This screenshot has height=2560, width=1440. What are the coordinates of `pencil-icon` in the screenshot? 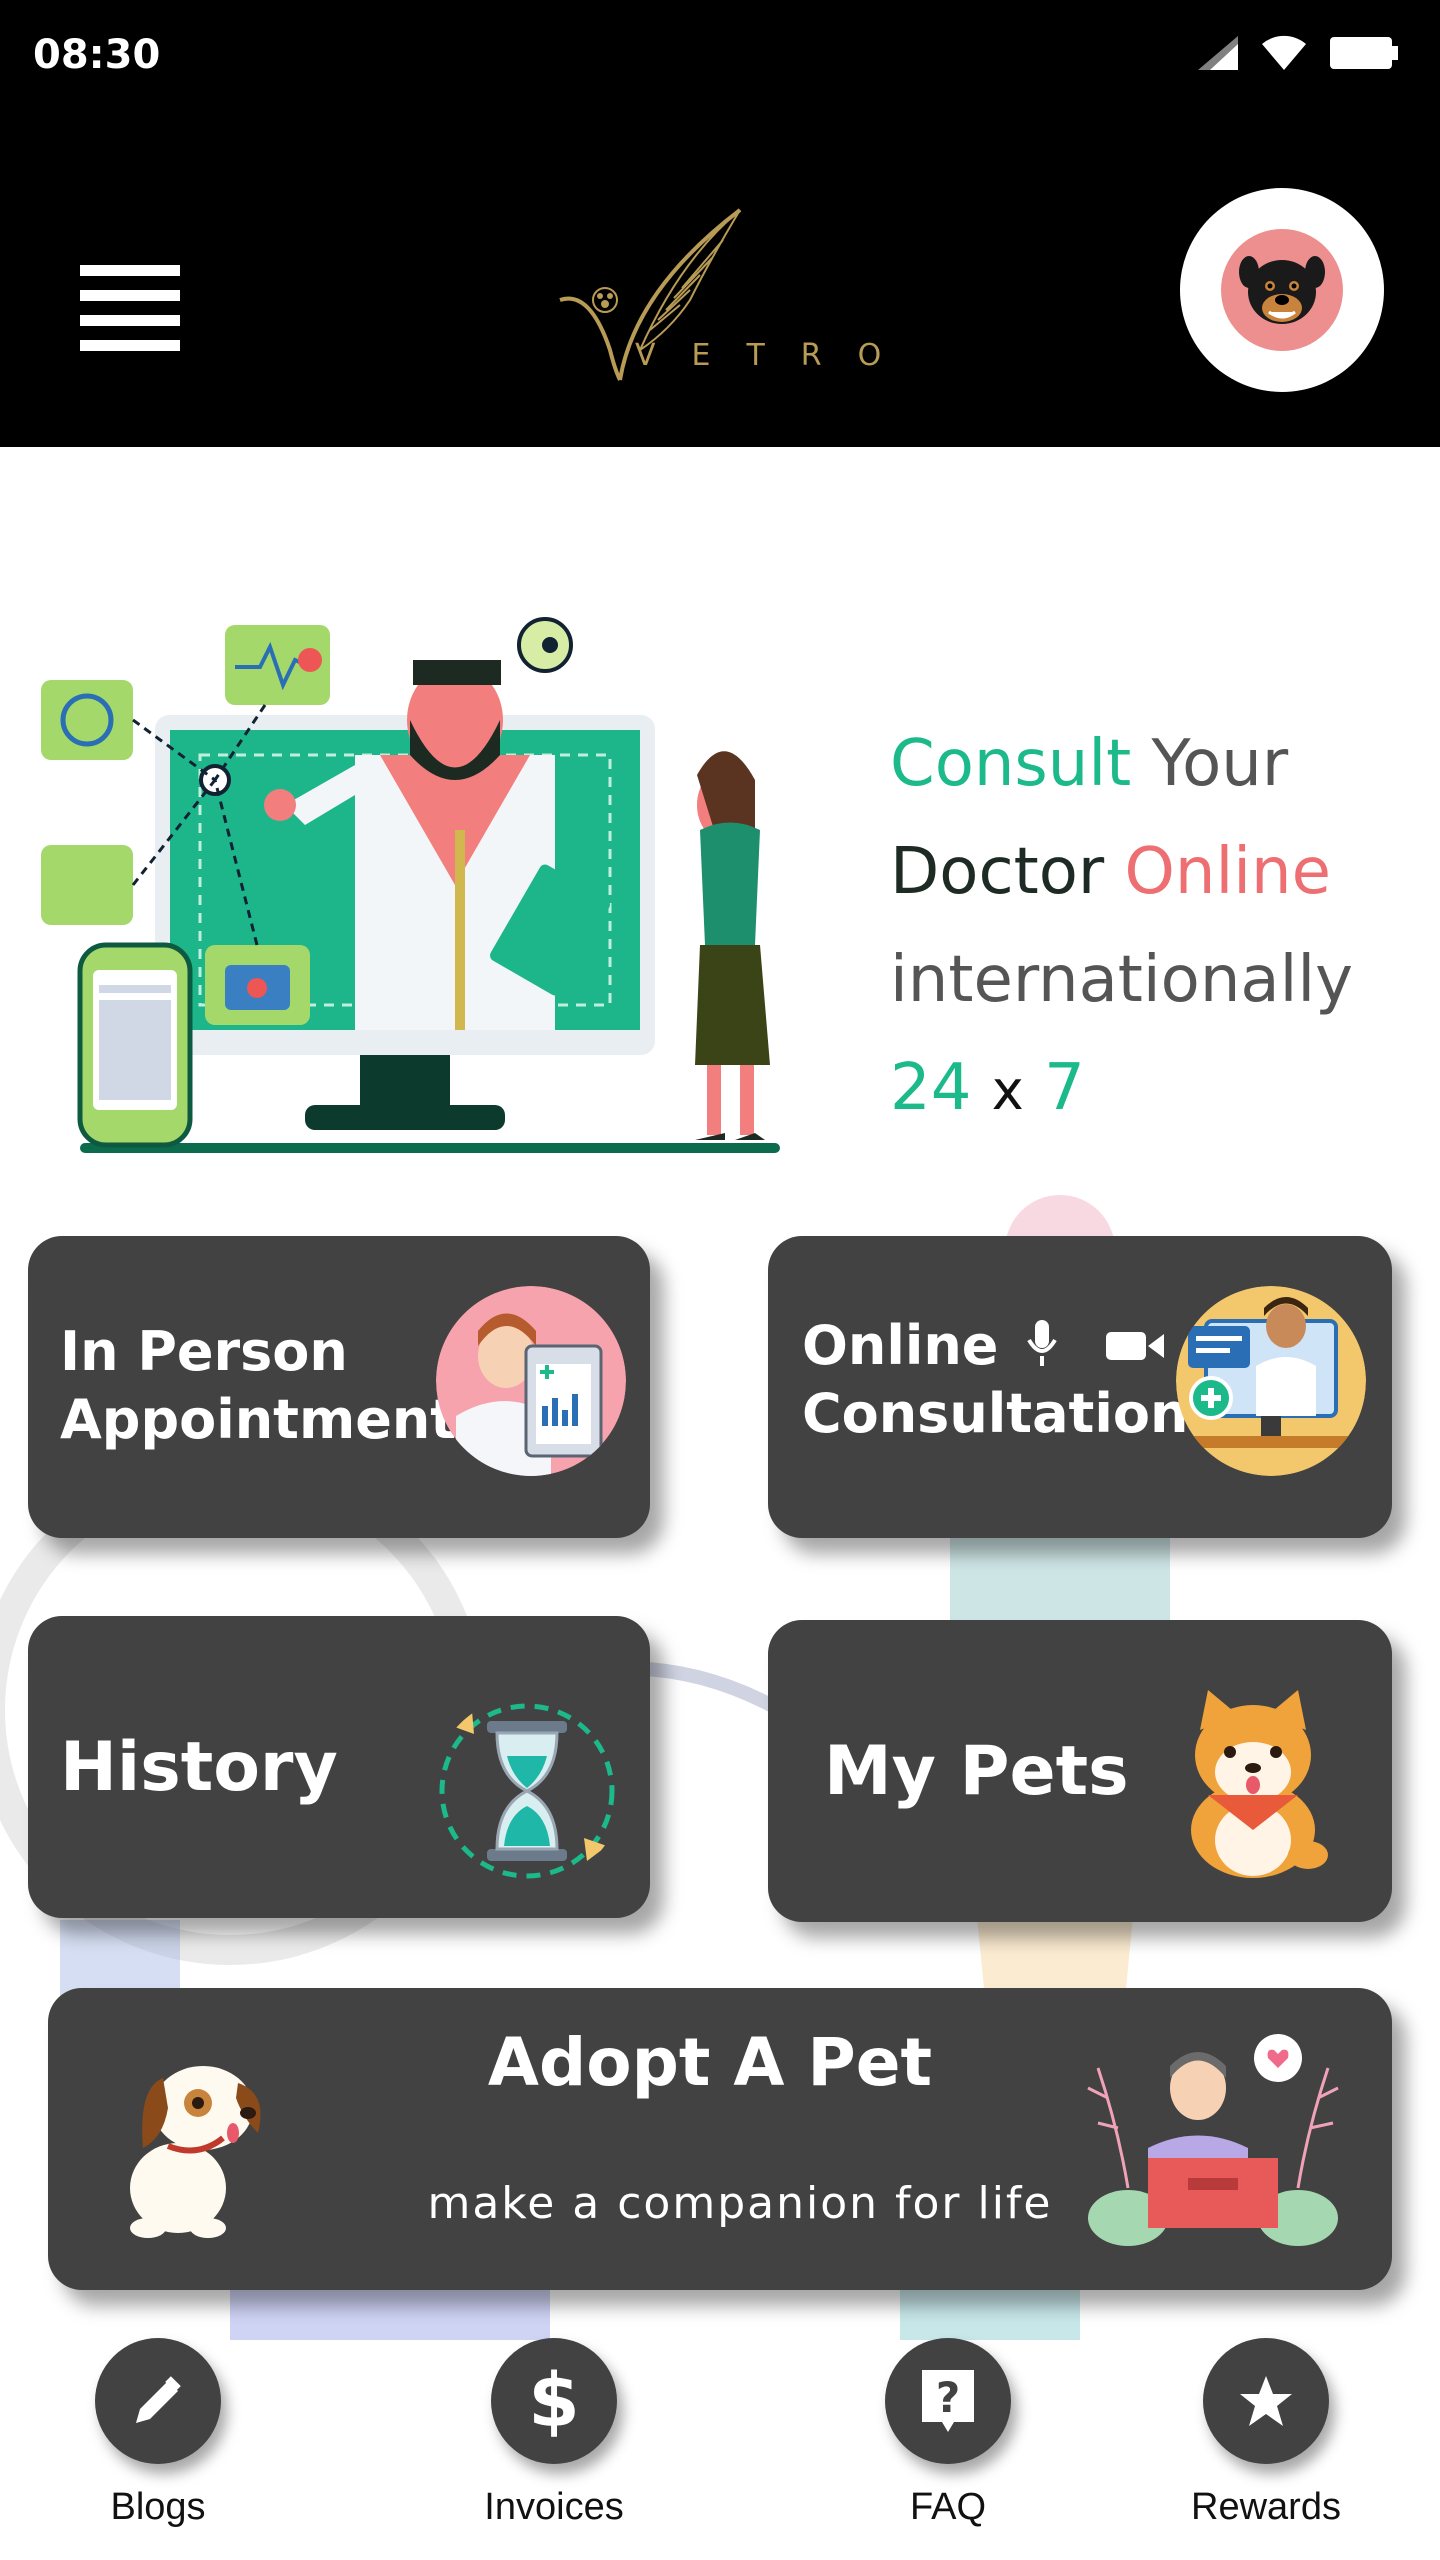 It's located at (158, 2399).